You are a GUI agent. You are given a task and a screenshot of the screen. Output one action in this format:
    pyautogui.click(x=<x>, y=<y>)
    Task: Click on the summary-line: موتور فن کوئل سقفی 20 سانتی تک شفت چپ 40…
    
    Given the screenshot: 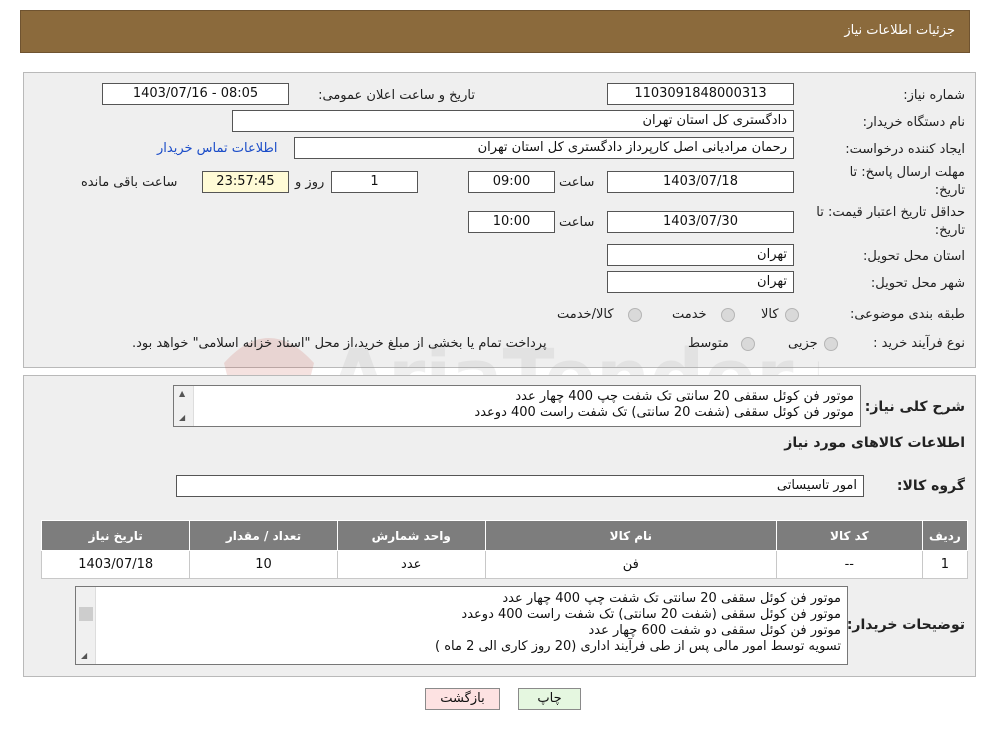 What is the action you would take?
    pyautogui.click(x=684, y=396)
    